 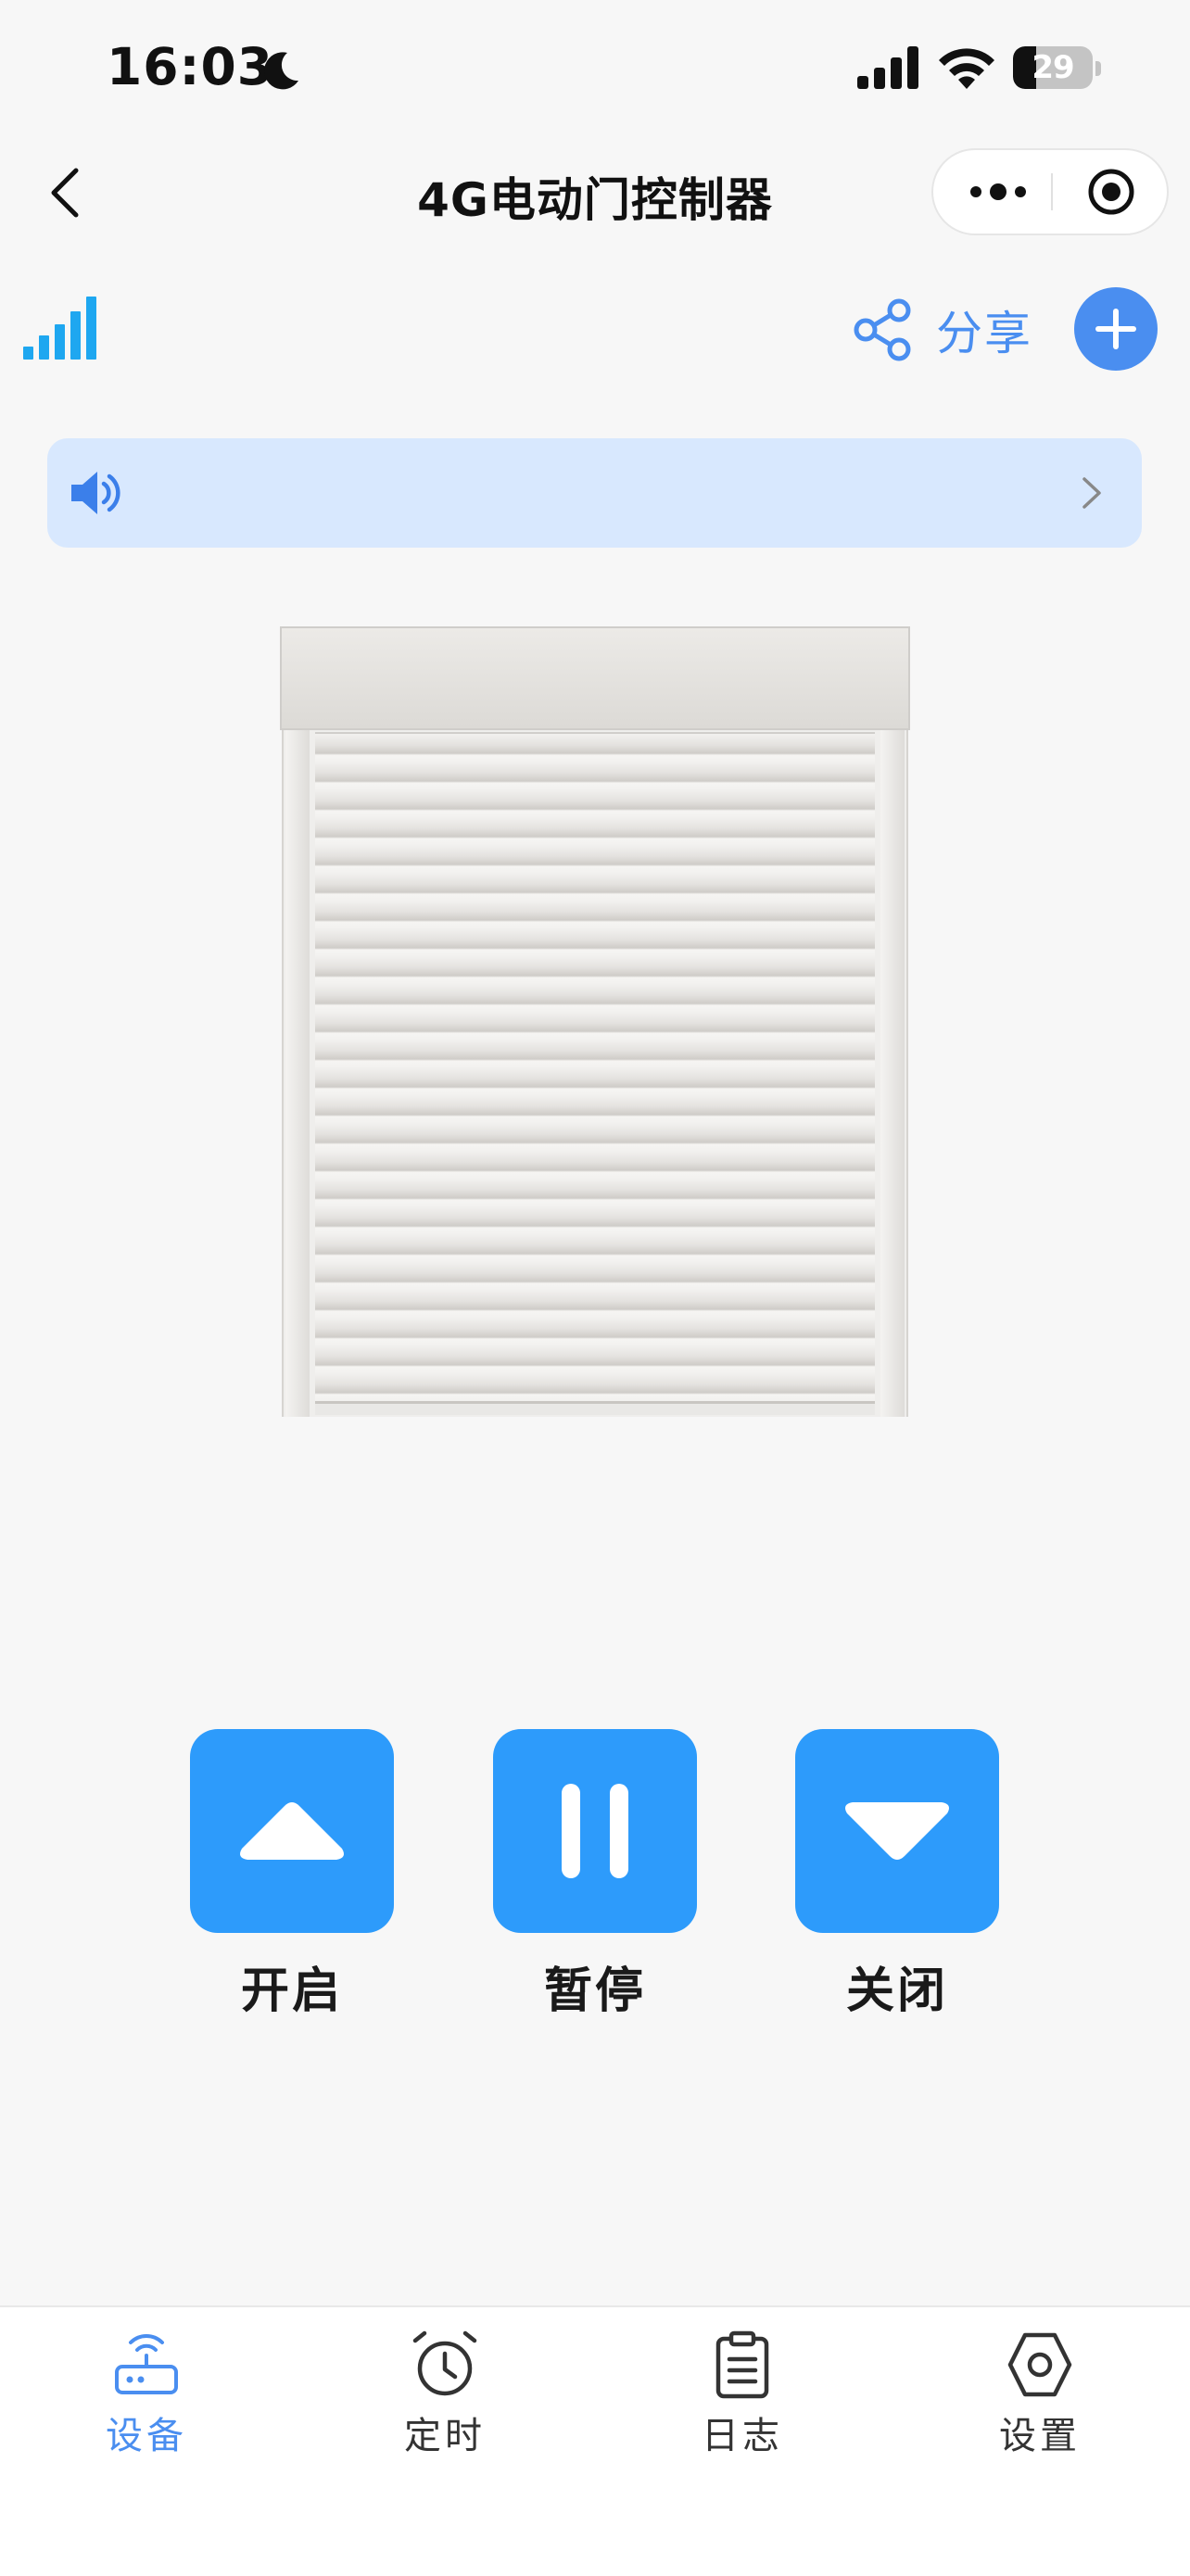 What do you see at coordinates (291, 1992) in the screenshot?
I see `open-label: 开启` at bounding box center [291, 1992].